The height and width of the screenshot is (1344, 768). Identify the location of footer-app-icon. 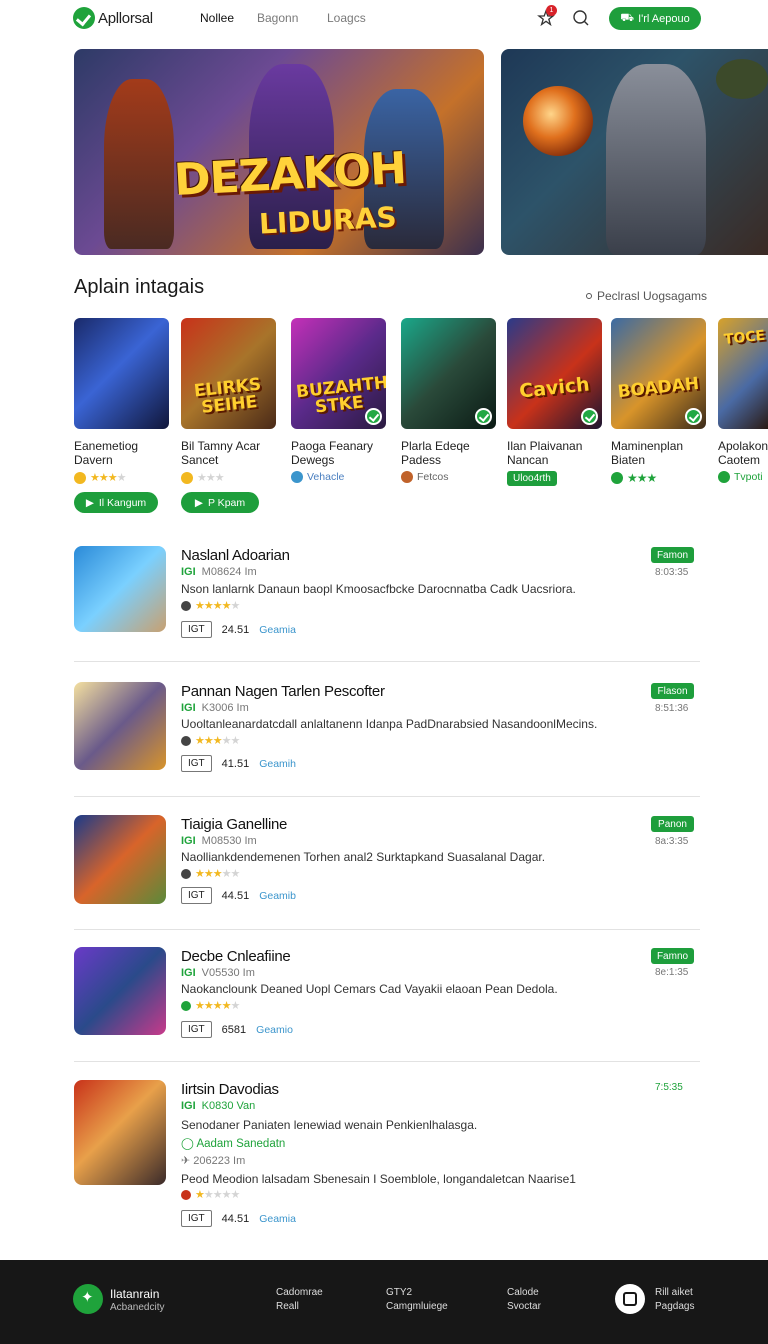
(630, 1299).